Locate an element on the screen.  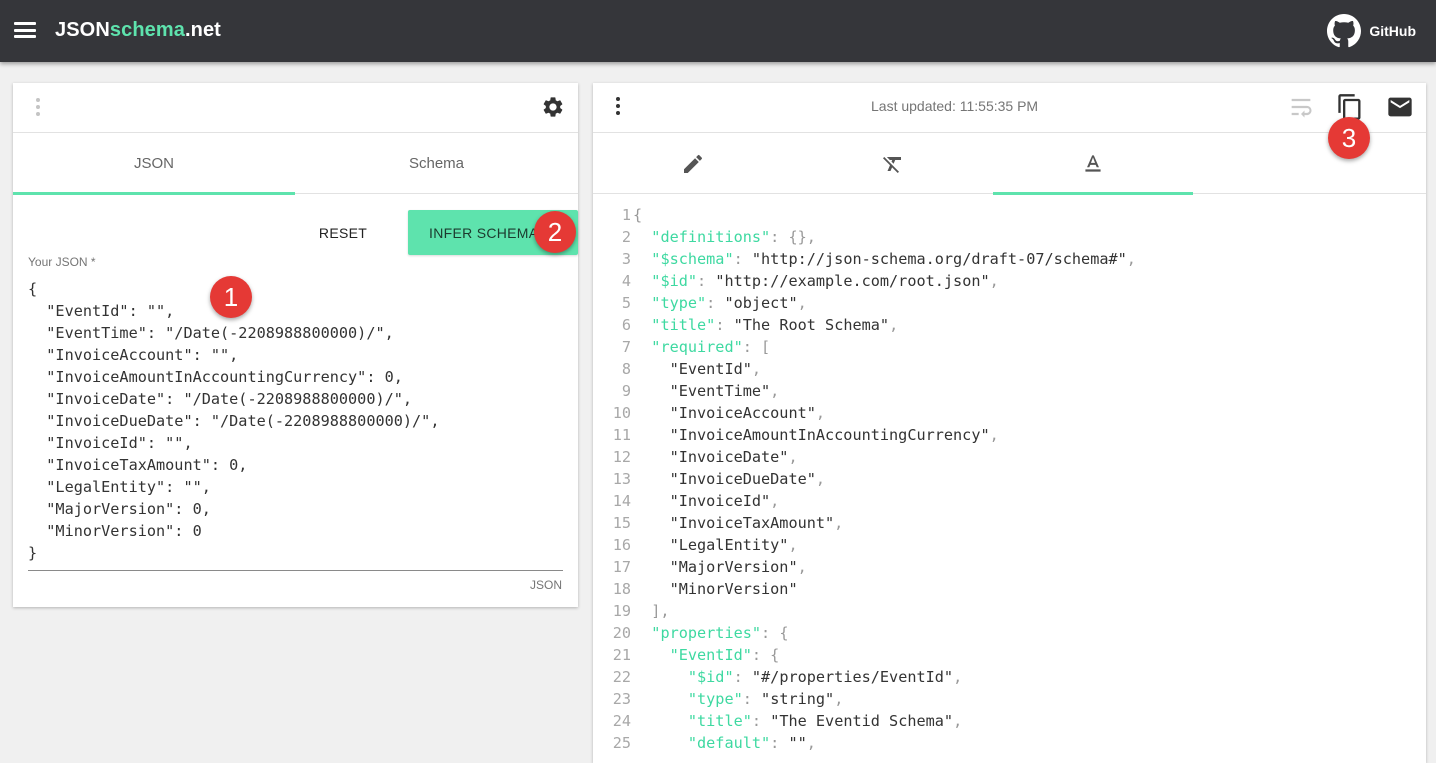
code-line: 1{ is located at coordinates (1009, 215).